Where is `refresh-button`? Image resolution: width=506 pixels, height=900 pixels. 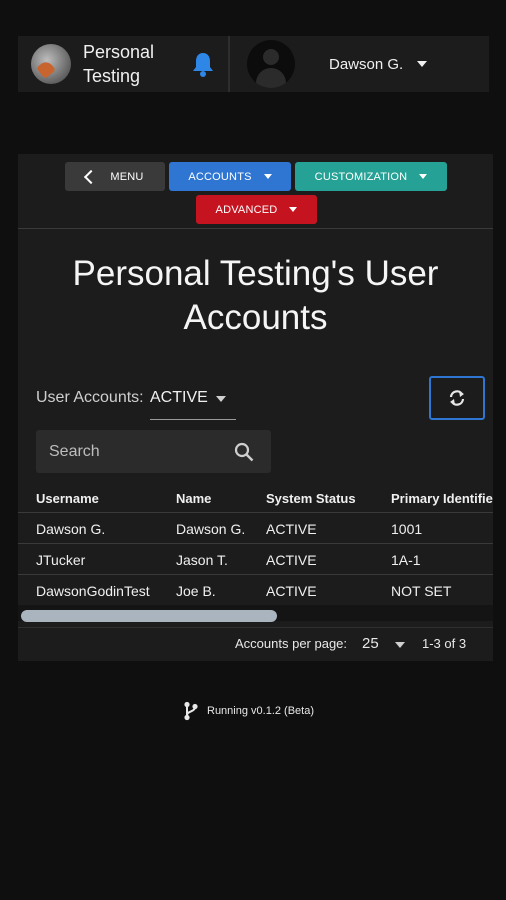
refresh-button is located at coordinates (457, 398).